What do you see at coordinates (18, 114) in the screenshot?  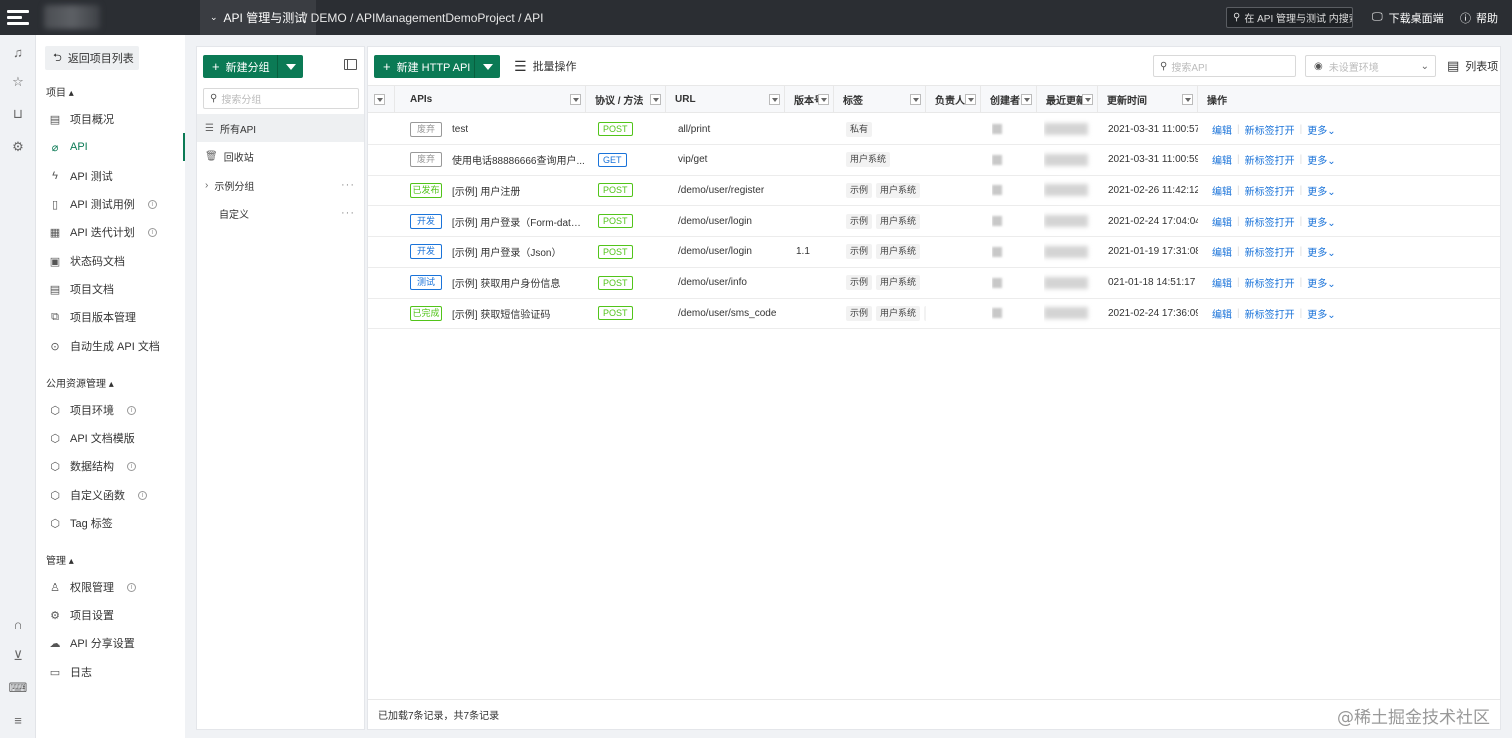 I see `inbox-icon: ⊔` at bounding box center [18, 114].